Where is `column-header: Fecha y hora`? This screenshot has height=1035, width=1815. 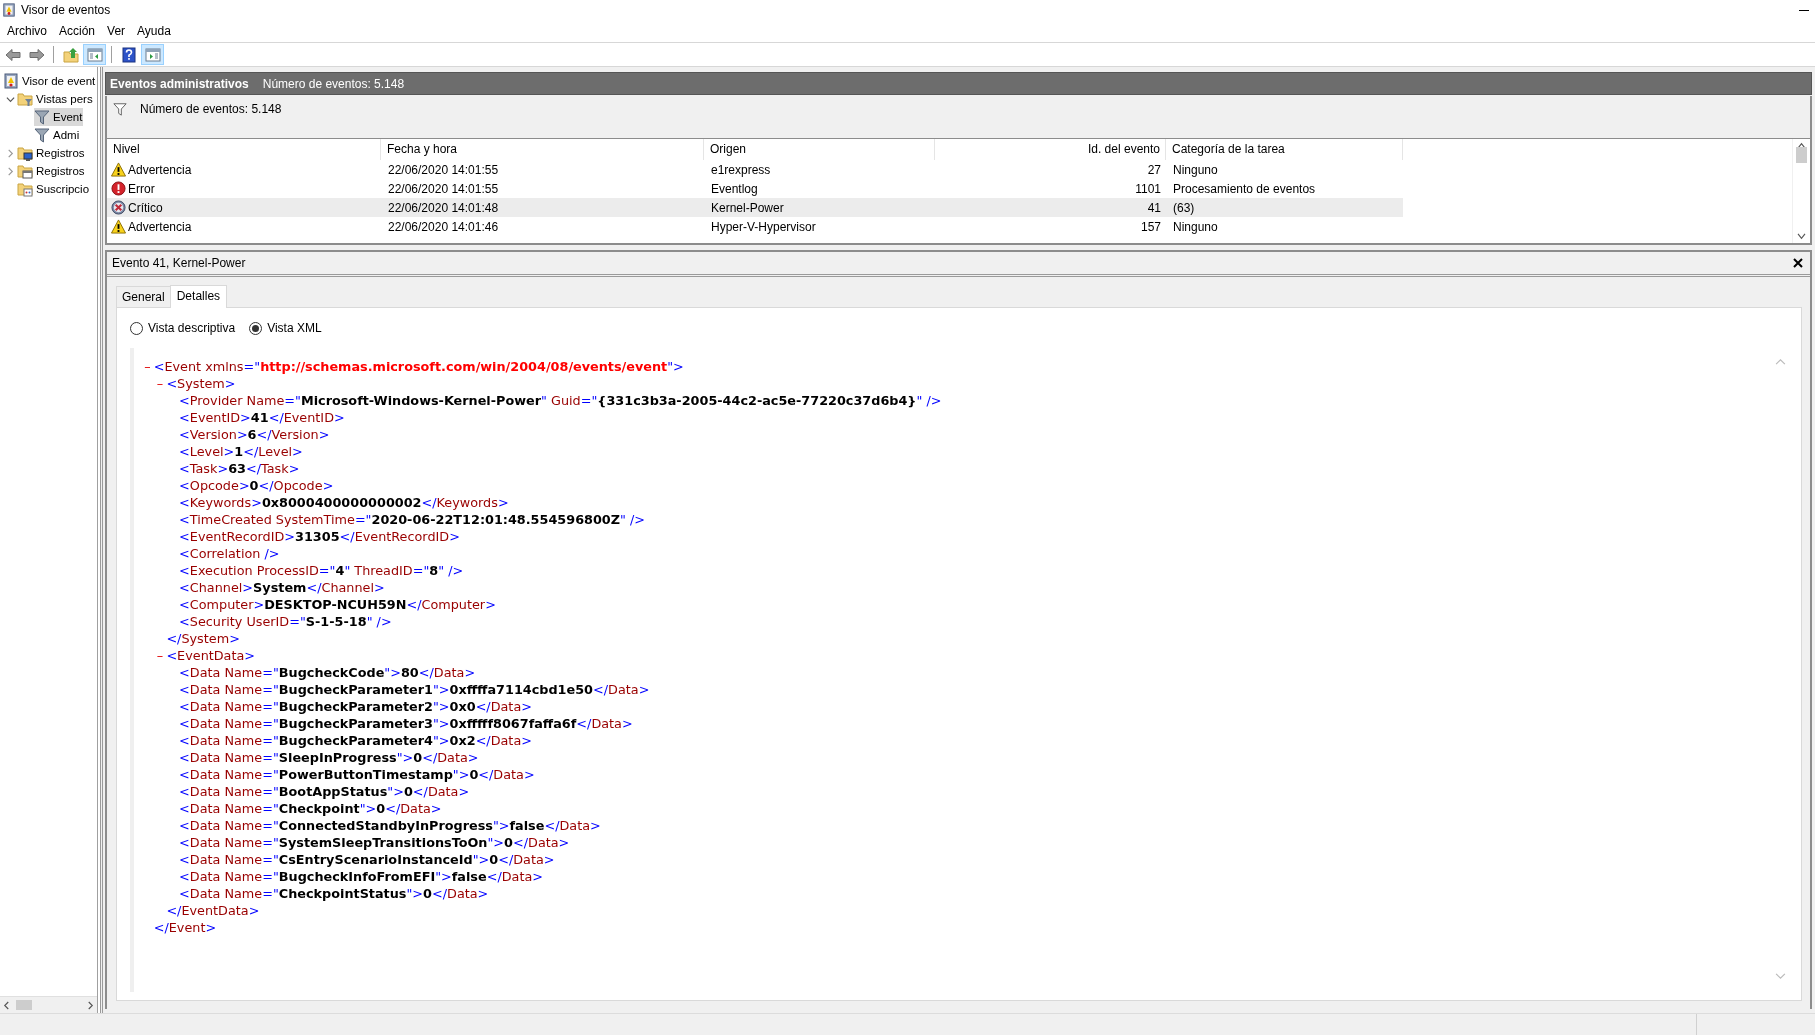
column-header: Fecha y hora is located at coordinates (542, 149).